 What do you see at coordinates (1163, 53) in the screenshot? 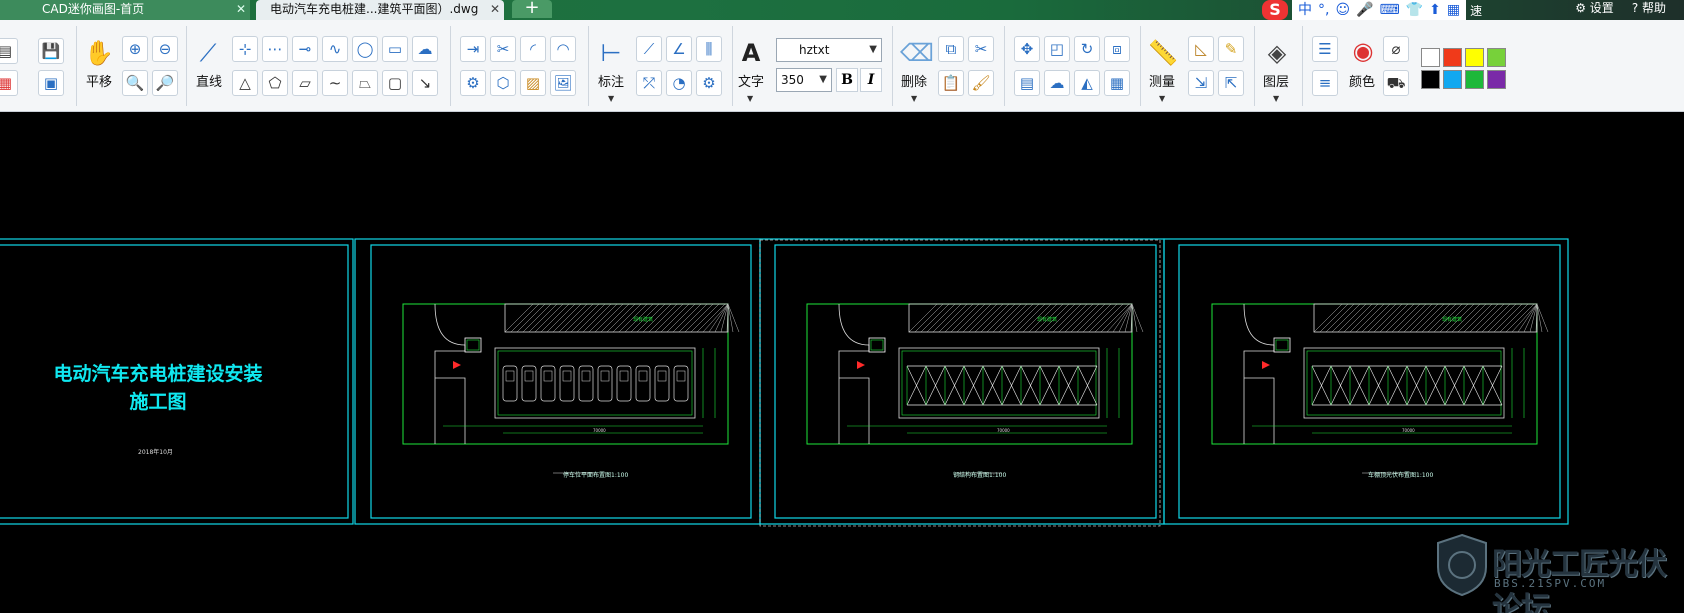
I see `ruler-icon: 📏` at bounding box center [1163, 53].